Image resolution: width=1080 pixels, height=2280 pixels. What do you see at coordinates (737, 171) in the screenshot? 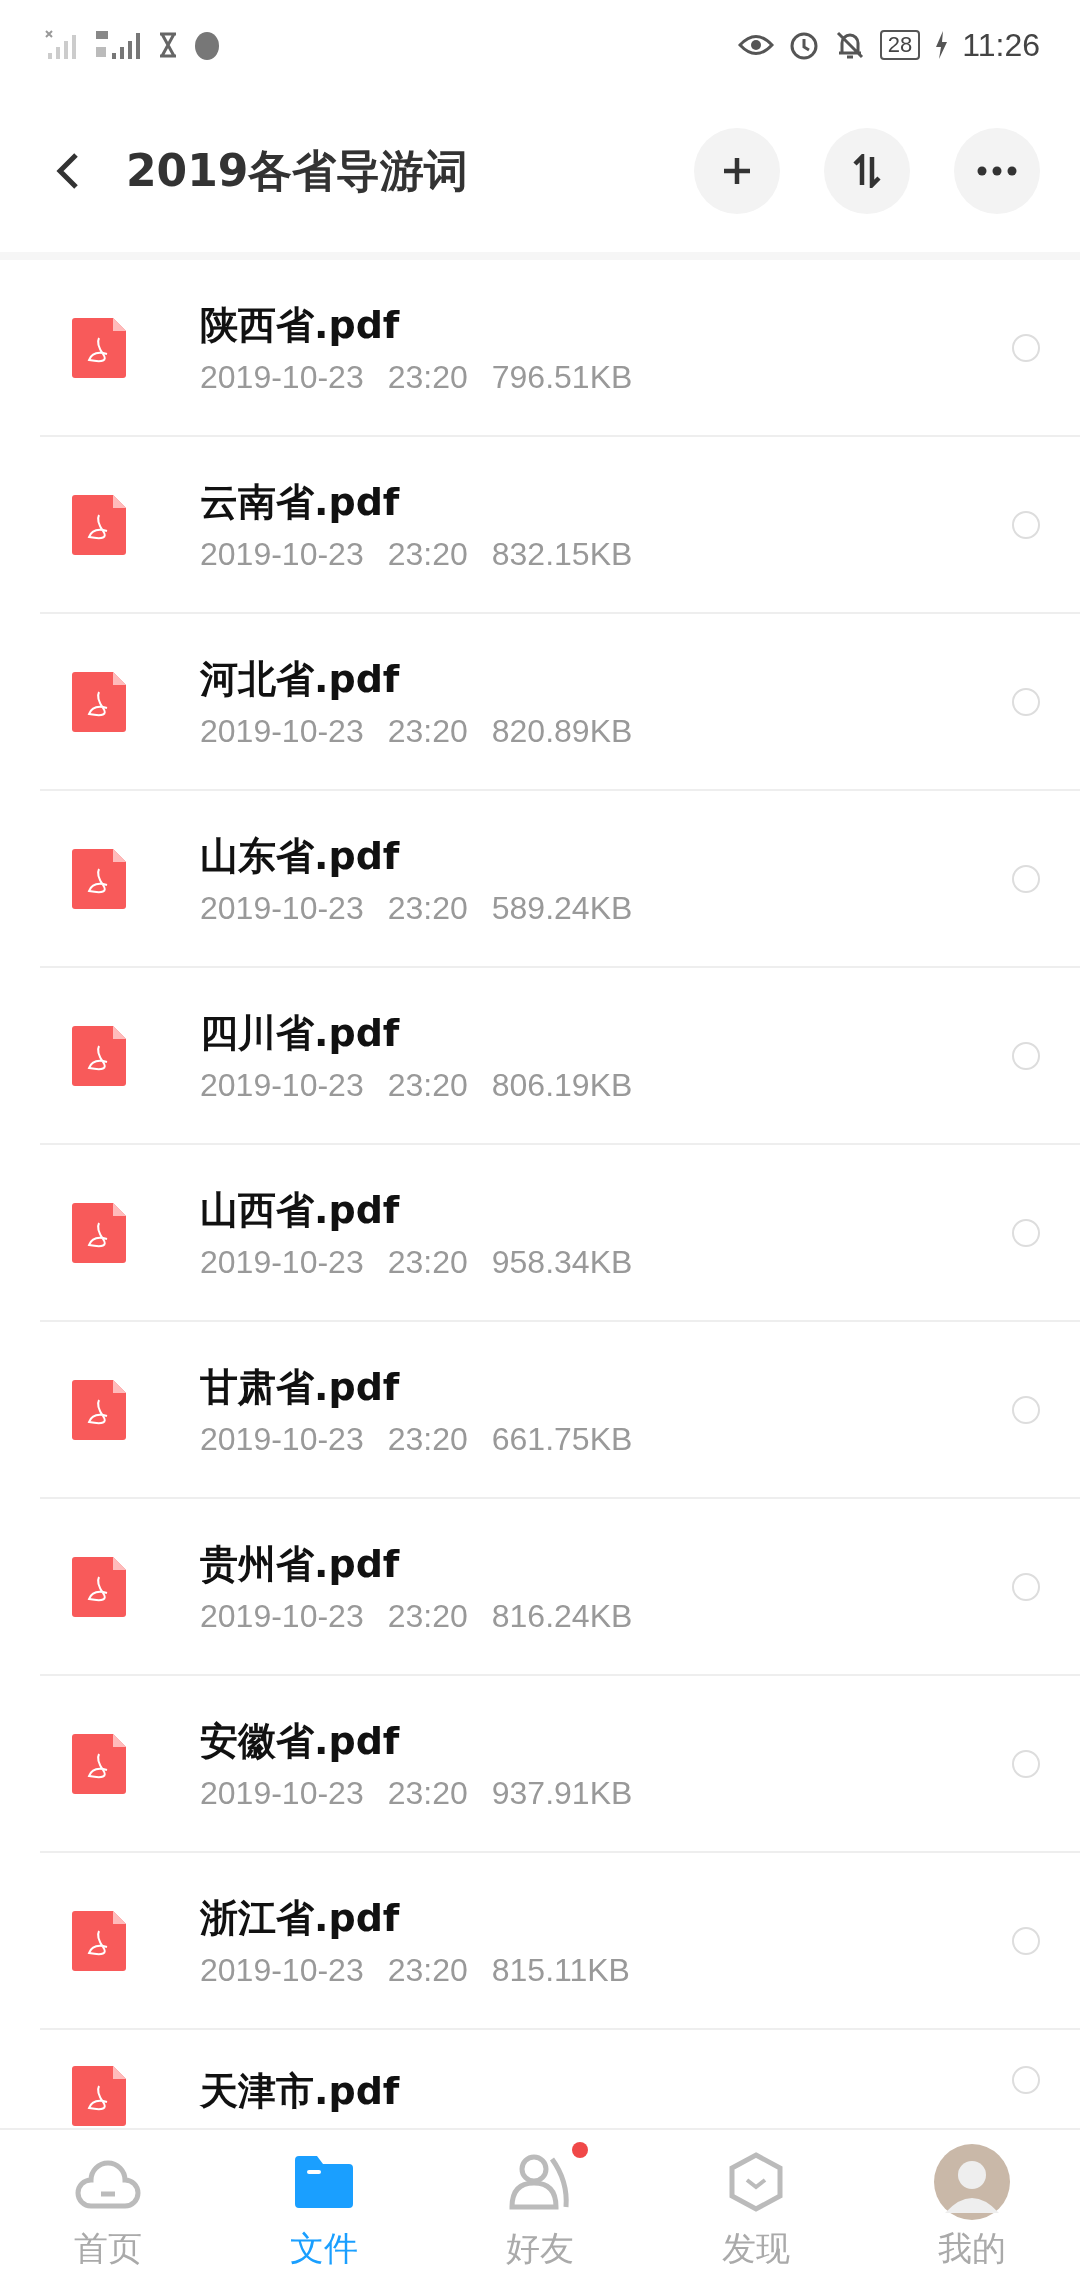
I see `plus-icon` at bounding box center [737, 171].